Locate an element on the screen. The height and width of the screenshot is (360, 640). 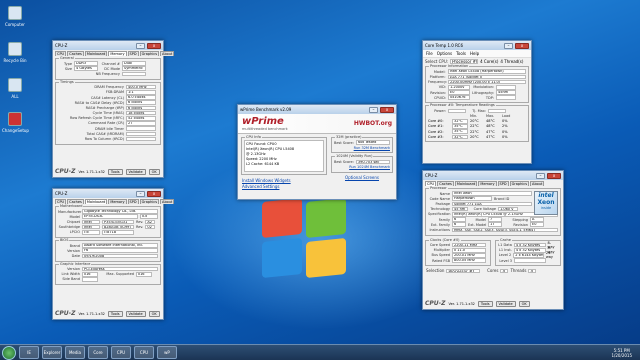
windows-logo is located at coordinates (307, 238).